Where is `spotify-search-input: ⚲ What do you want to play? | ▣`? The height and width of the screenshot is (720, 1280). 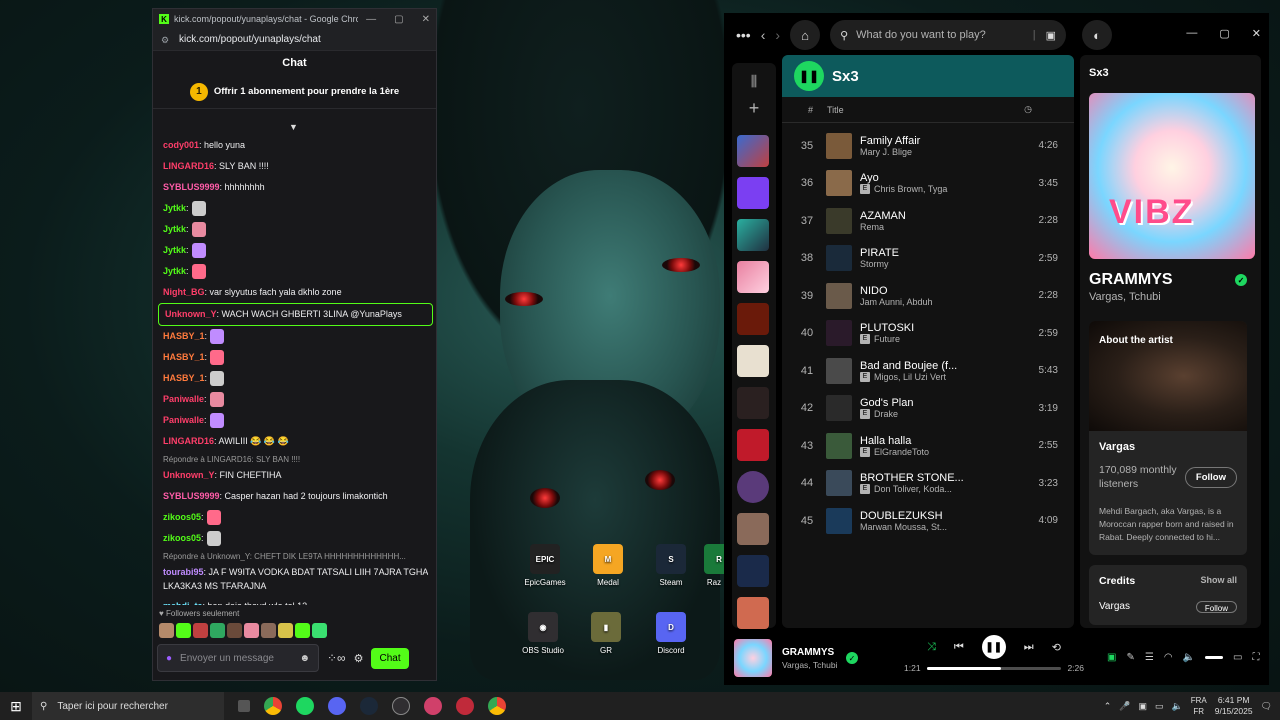
spotify-search-input: ⚲ What do you want to play? | ▣ is located at coordinates (948, 35).